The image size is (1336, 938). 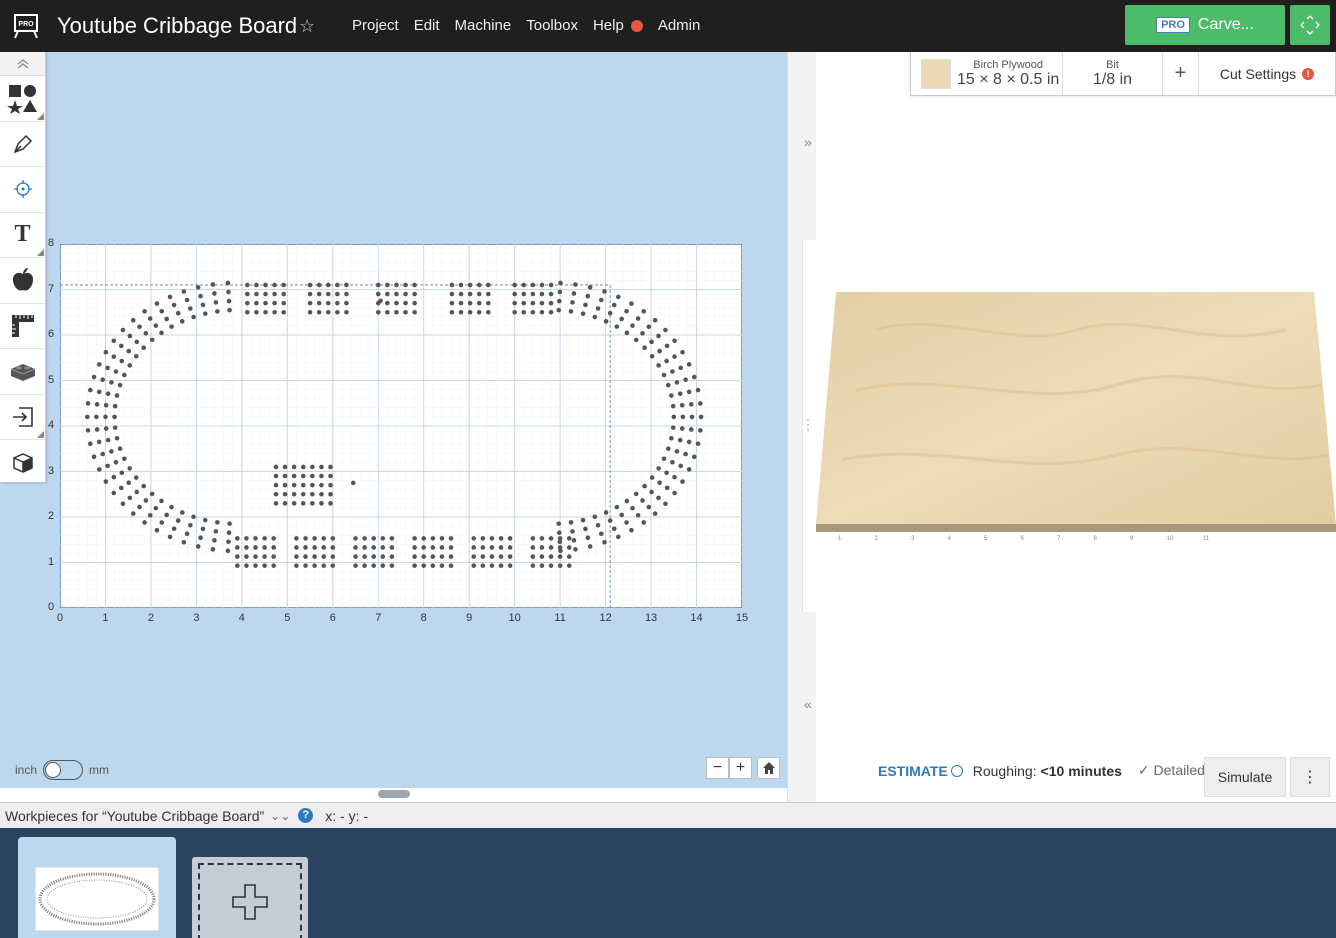 I want to click on material-name: Birch Plywood, so click(x=1008, y=64).